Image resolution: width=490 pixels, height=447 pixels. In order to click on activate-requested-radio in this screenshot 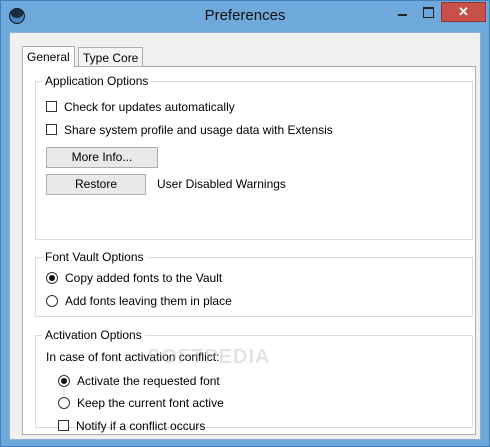, I will do `click(64, 380)`.